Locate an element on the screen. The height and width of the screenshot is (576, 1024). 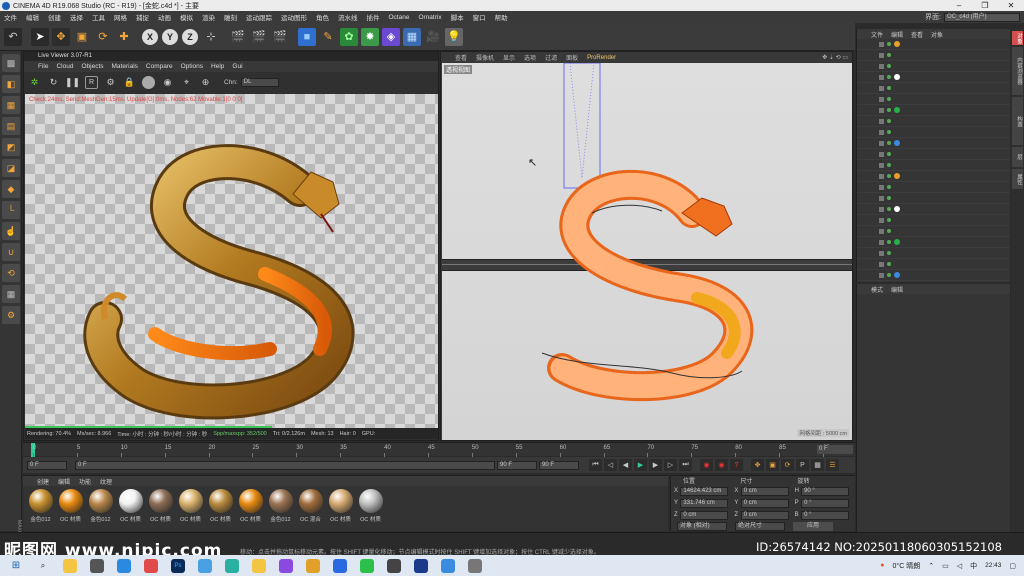
menu-item: 模拟 is located at coordinates (186, 17).